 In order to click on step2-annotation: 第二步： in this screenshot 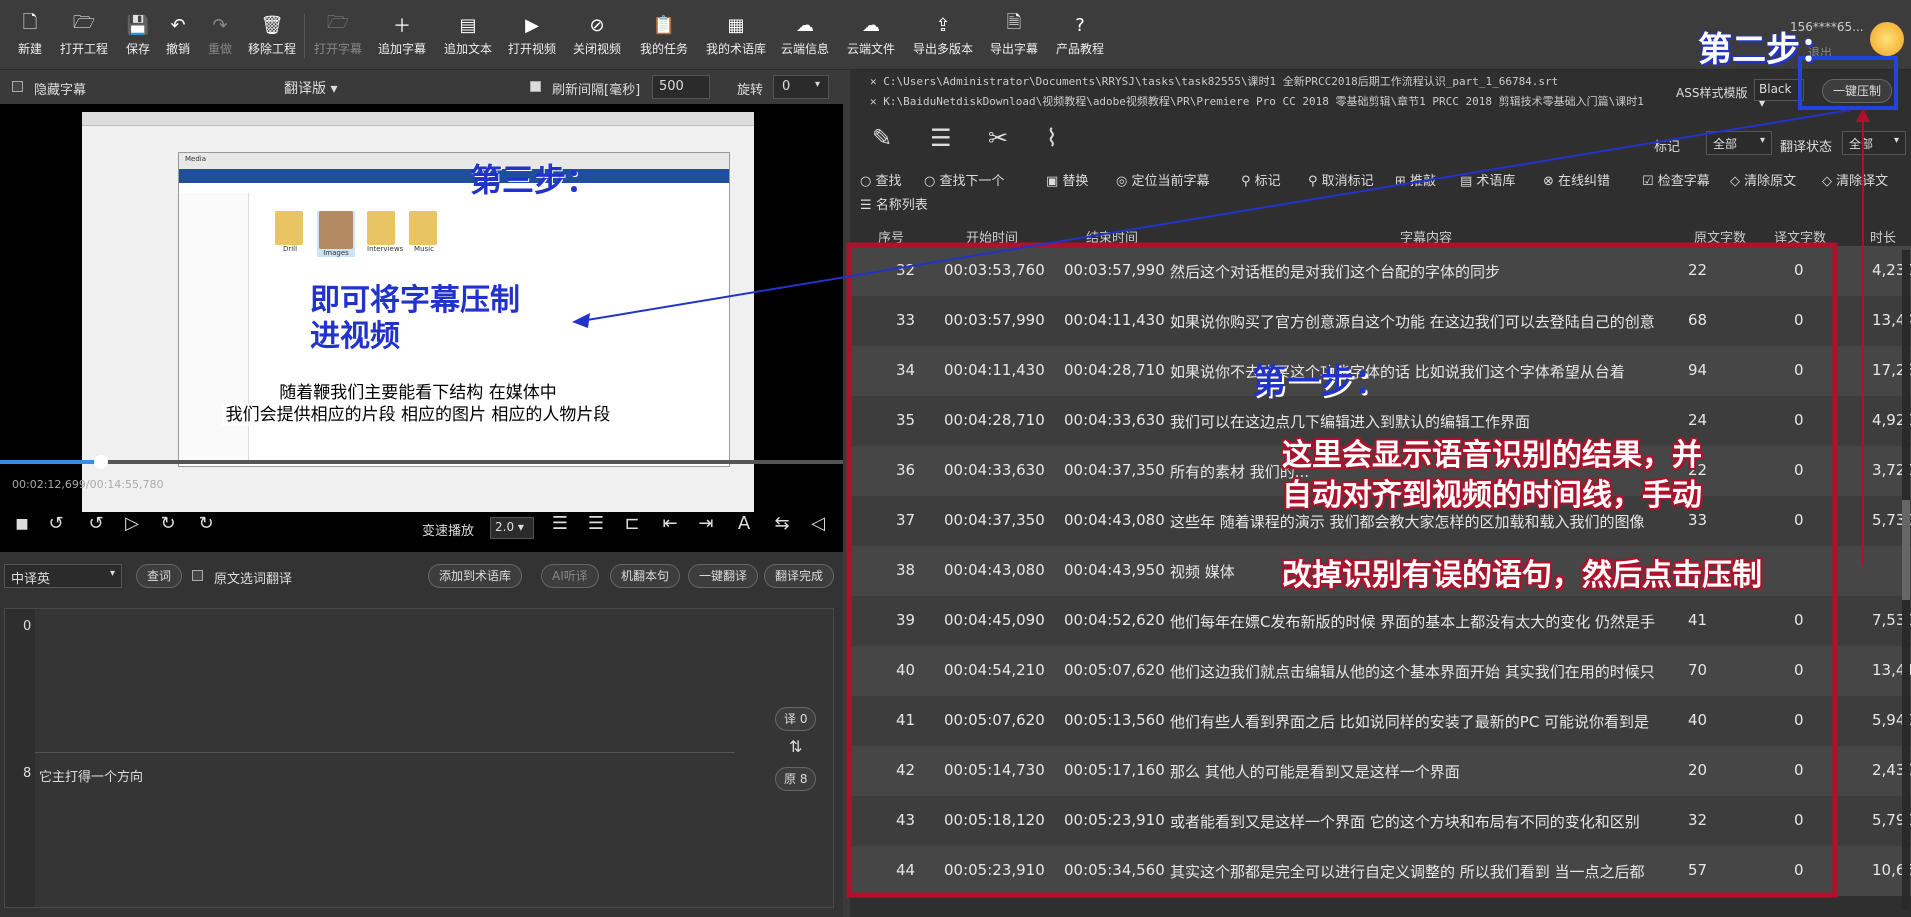, I will do `click(1766, 50)`.